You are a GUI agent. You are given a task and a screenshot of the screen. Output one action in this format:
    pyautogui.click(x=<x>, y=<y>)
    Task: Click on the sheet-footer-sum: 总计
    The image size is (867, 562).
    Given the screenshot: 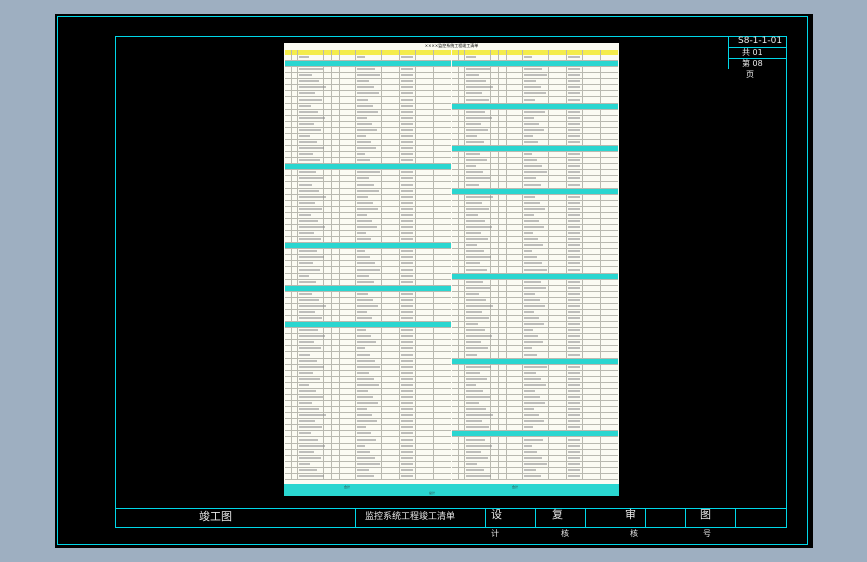 What is the action you would take?
    pyautogui.click(x=451, y=493)
    